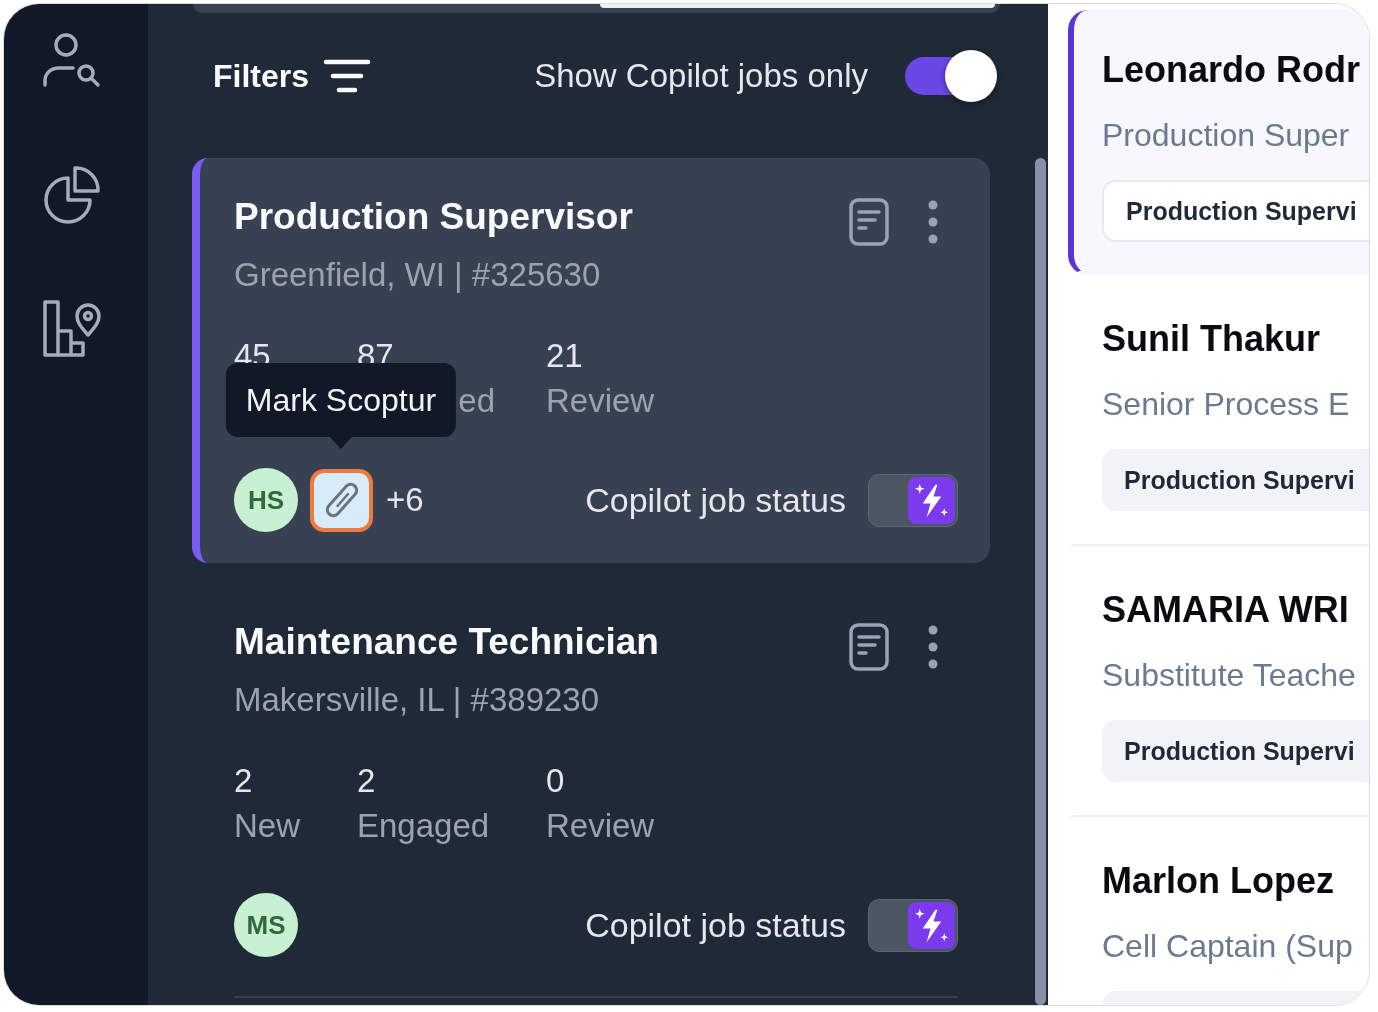 This screenshot has height=1012, width=1378. Describe the element at coordinates (1226, 404) in the screenshot. I see `candidate-title: Senior Process E` at that location.